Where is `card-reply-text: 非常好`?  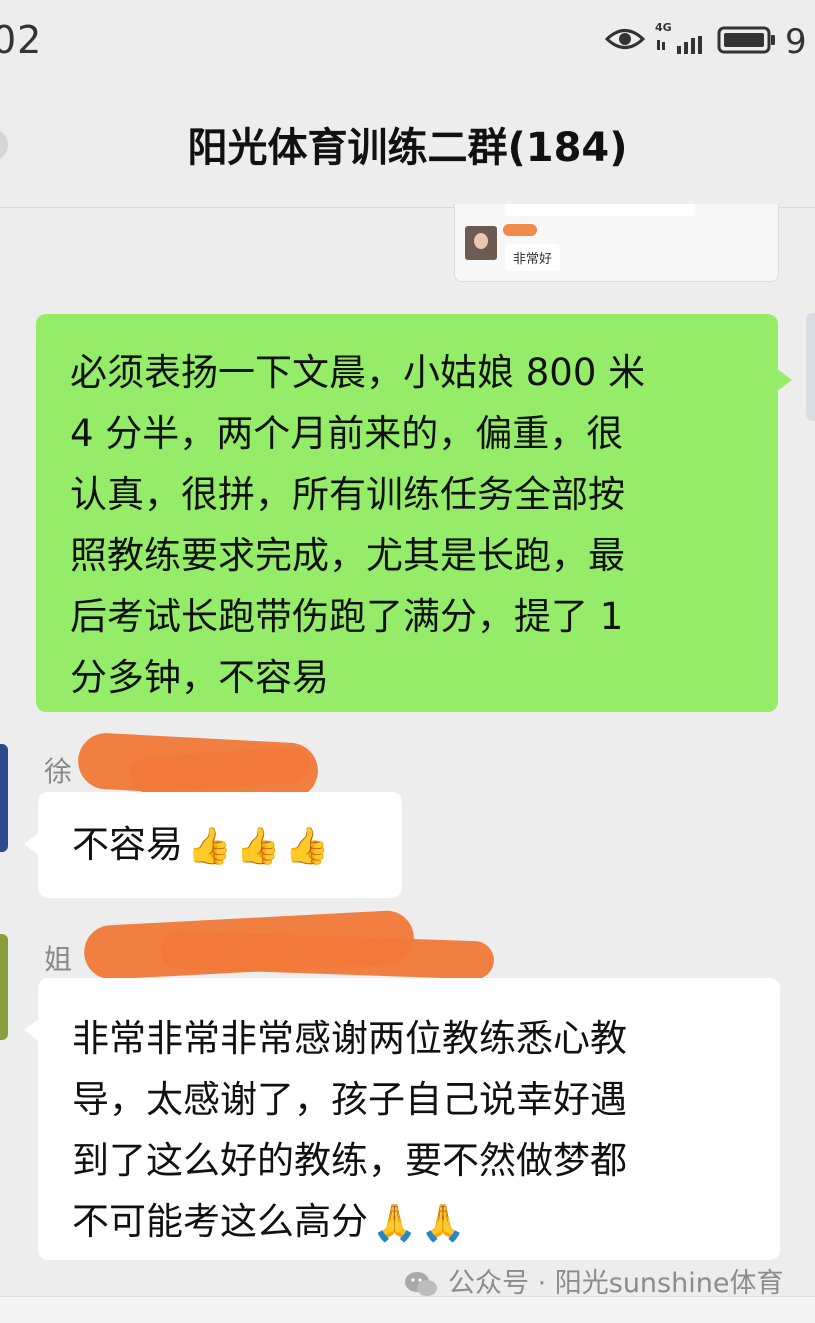
card-reply-text: 非常好 is located at coordinates (533, 257).